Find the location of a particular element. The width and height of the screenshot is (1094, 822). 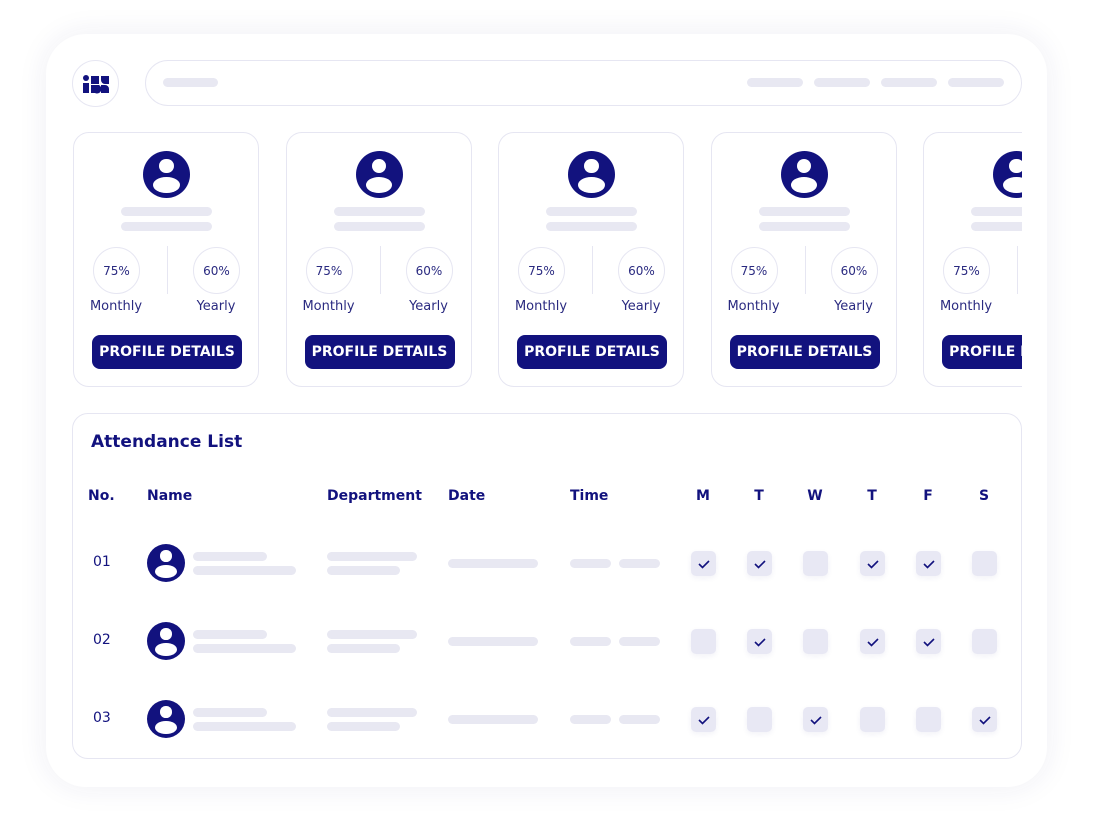

logo is located at coordinates (95, 83).